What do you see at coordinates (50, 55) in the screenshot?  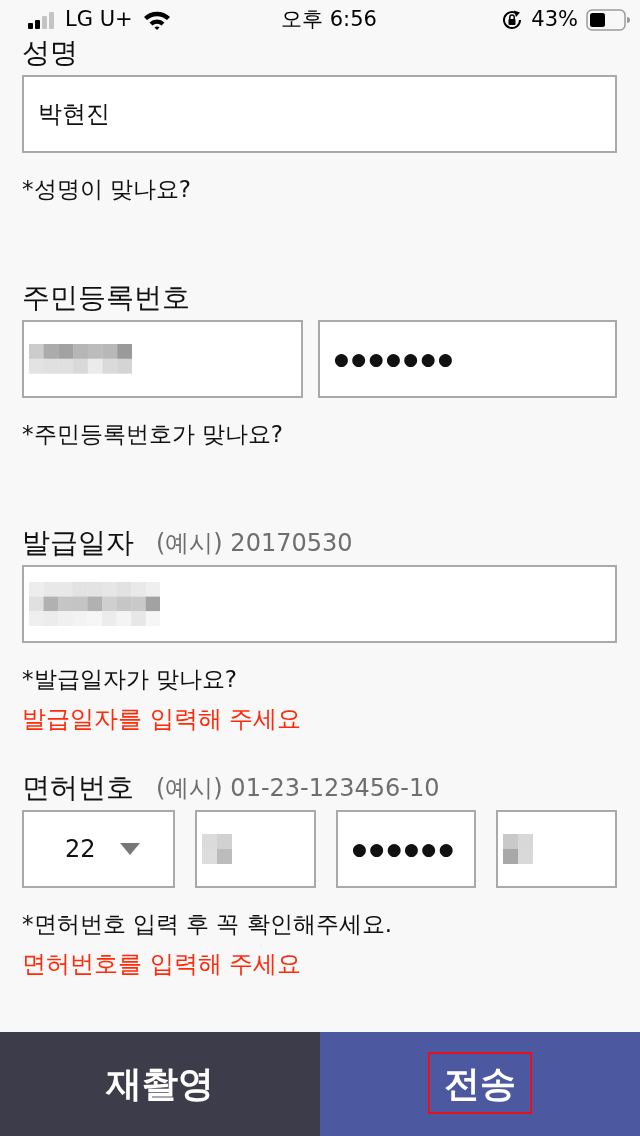 I see `field-label: 성명` at bounding box center [50, 55].